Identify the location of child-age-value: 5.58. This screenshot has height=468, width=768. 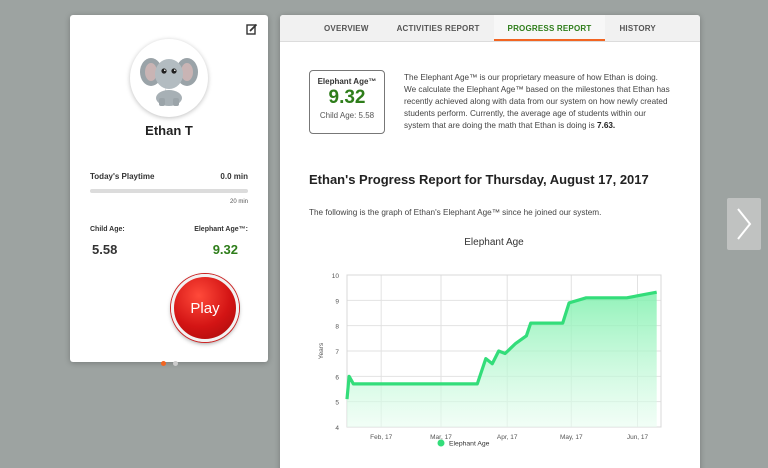
(105, 249).